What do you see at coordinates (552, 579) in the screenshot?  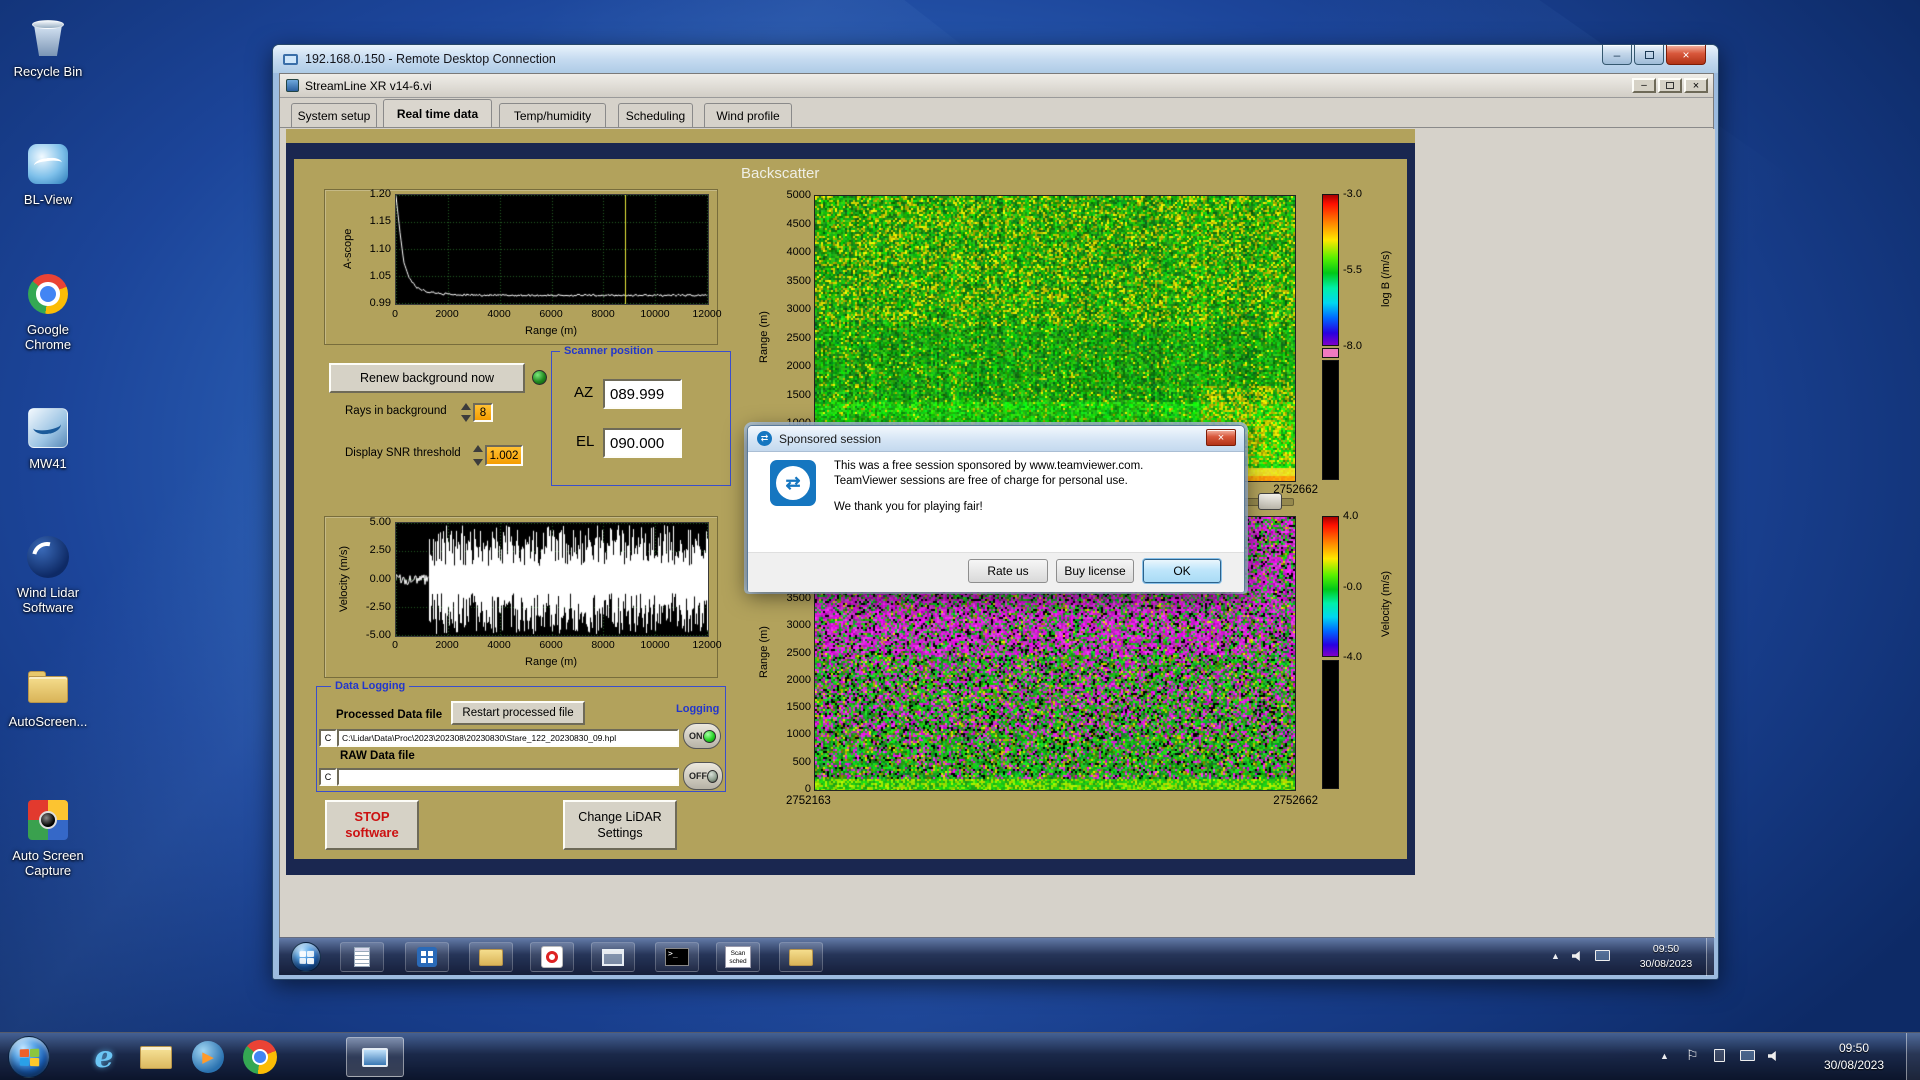 I see `velocity-plot-canvas` at bounding box center [552, 579].